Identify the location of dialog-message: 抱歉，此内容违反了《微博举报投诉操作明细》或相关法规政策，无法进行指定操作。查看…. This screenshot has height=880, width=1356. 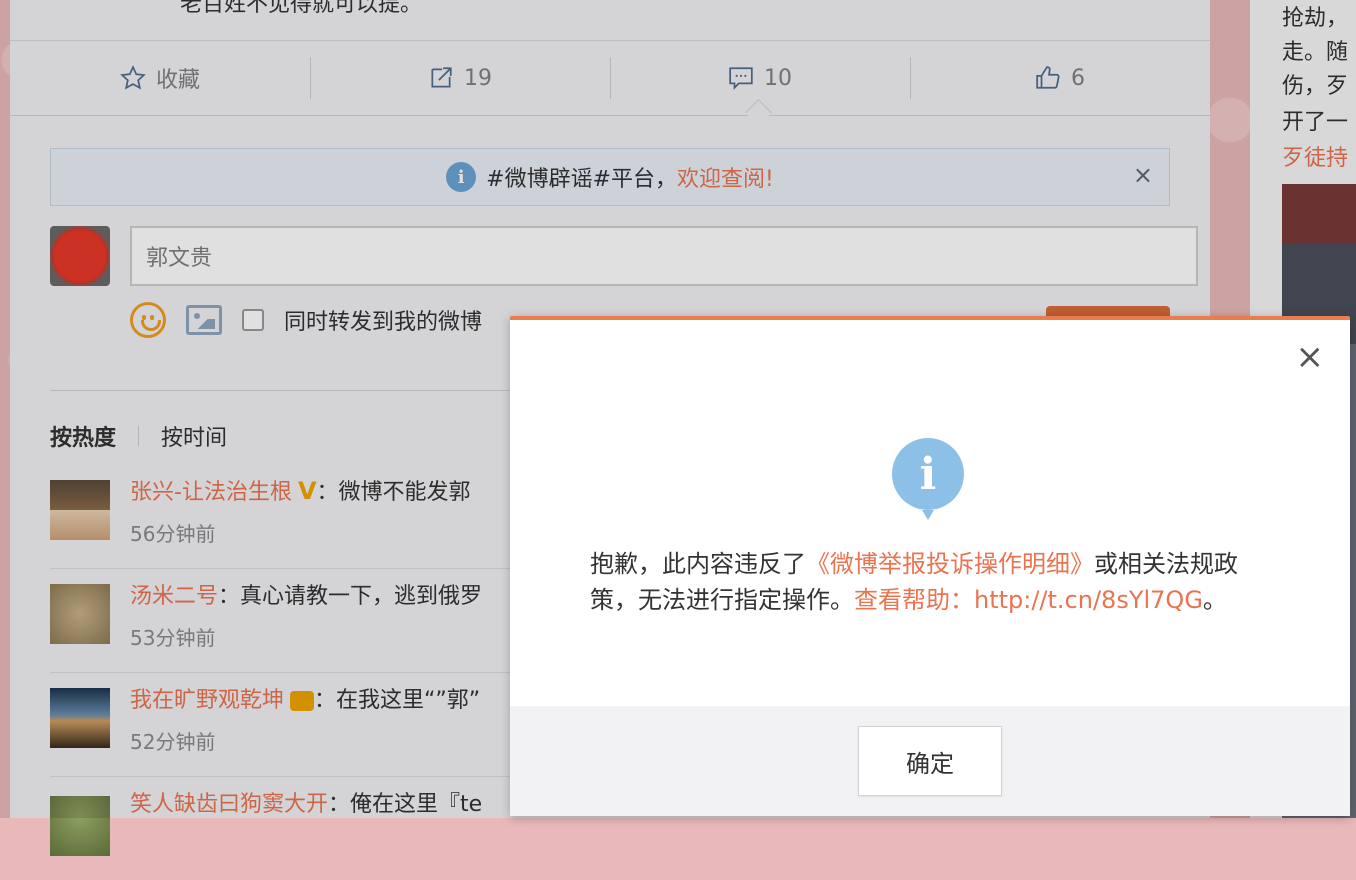
(935, 582).